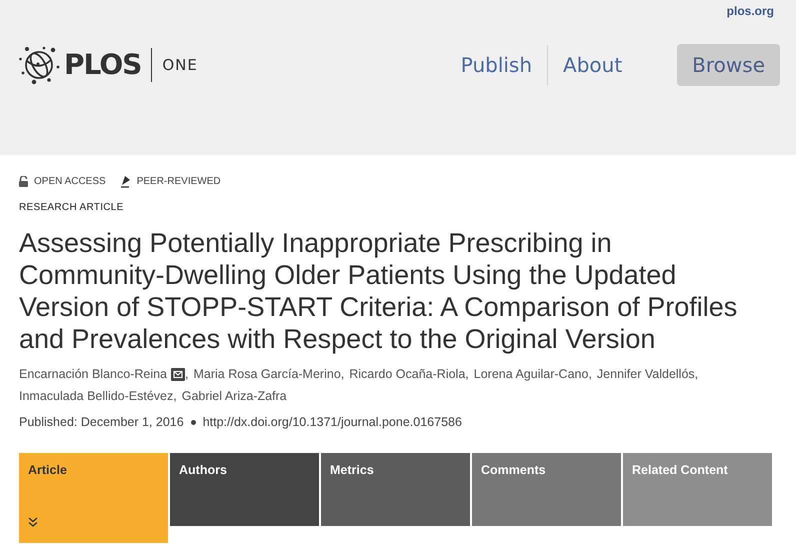  I want to click on article-tab: Metrics, so click(395, 489).